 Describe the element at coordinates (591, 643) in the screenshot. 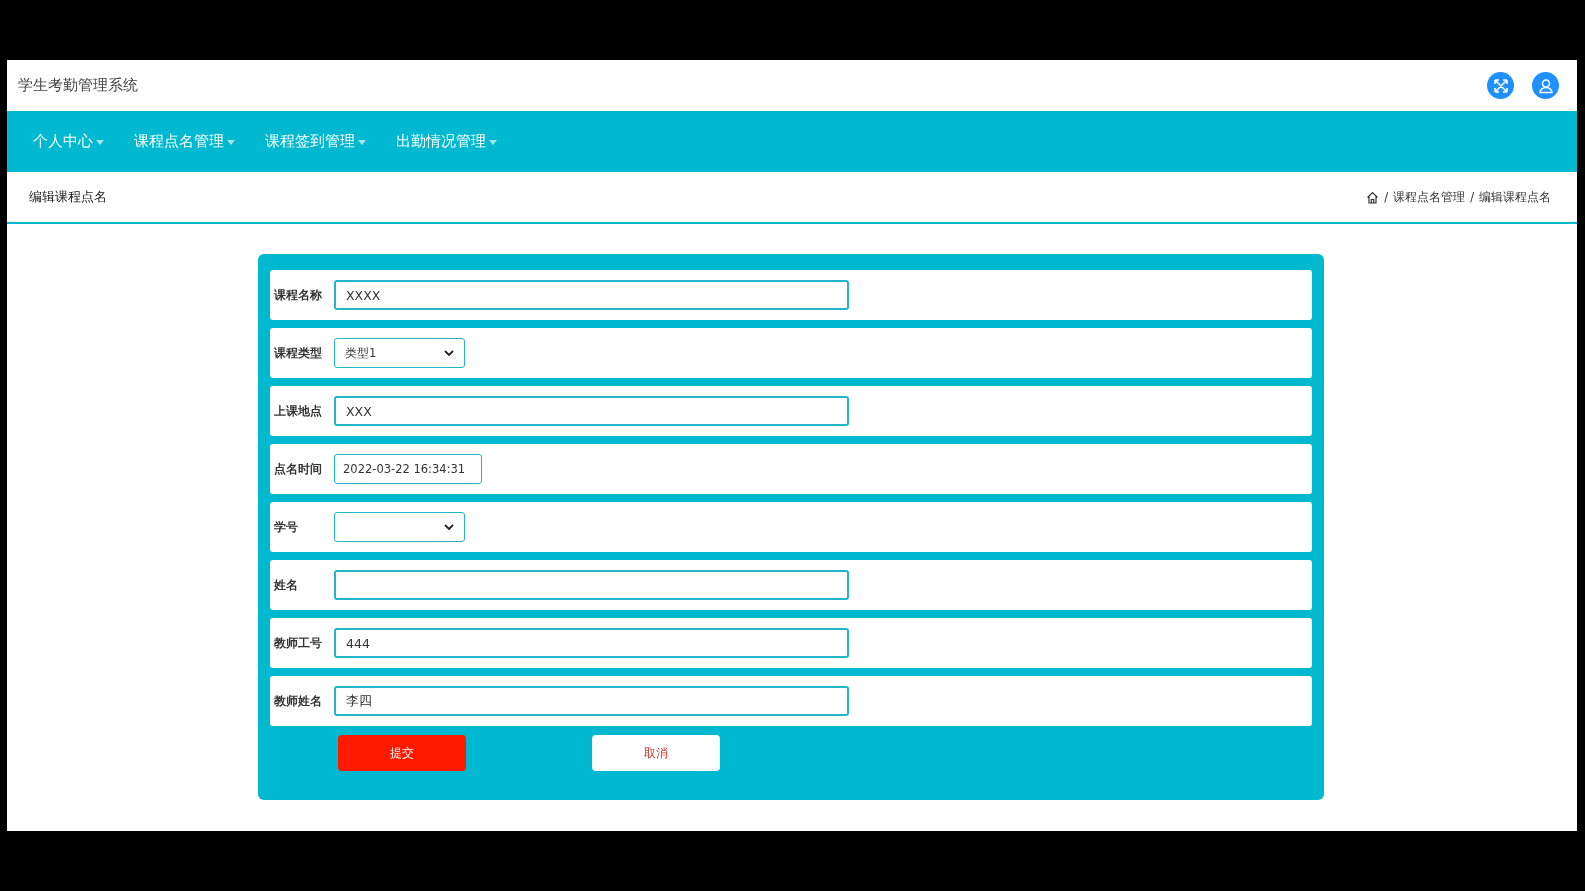

I see `input-field: 444` at that location.